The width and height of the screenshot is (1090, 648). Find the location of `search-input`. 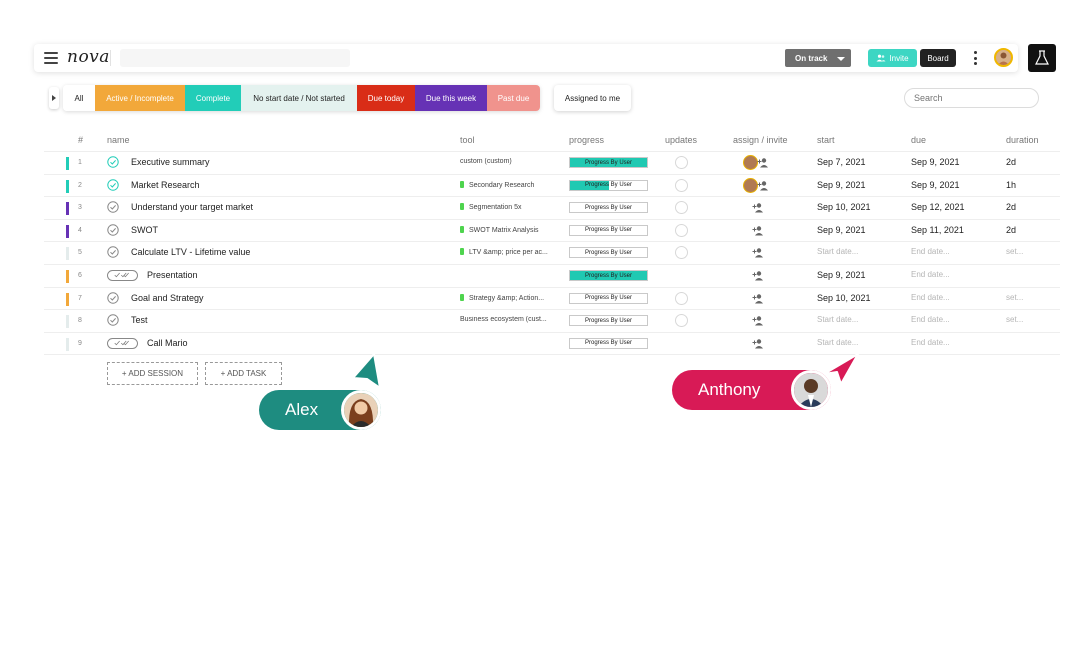

search-input is located at coordinates (971, 98).